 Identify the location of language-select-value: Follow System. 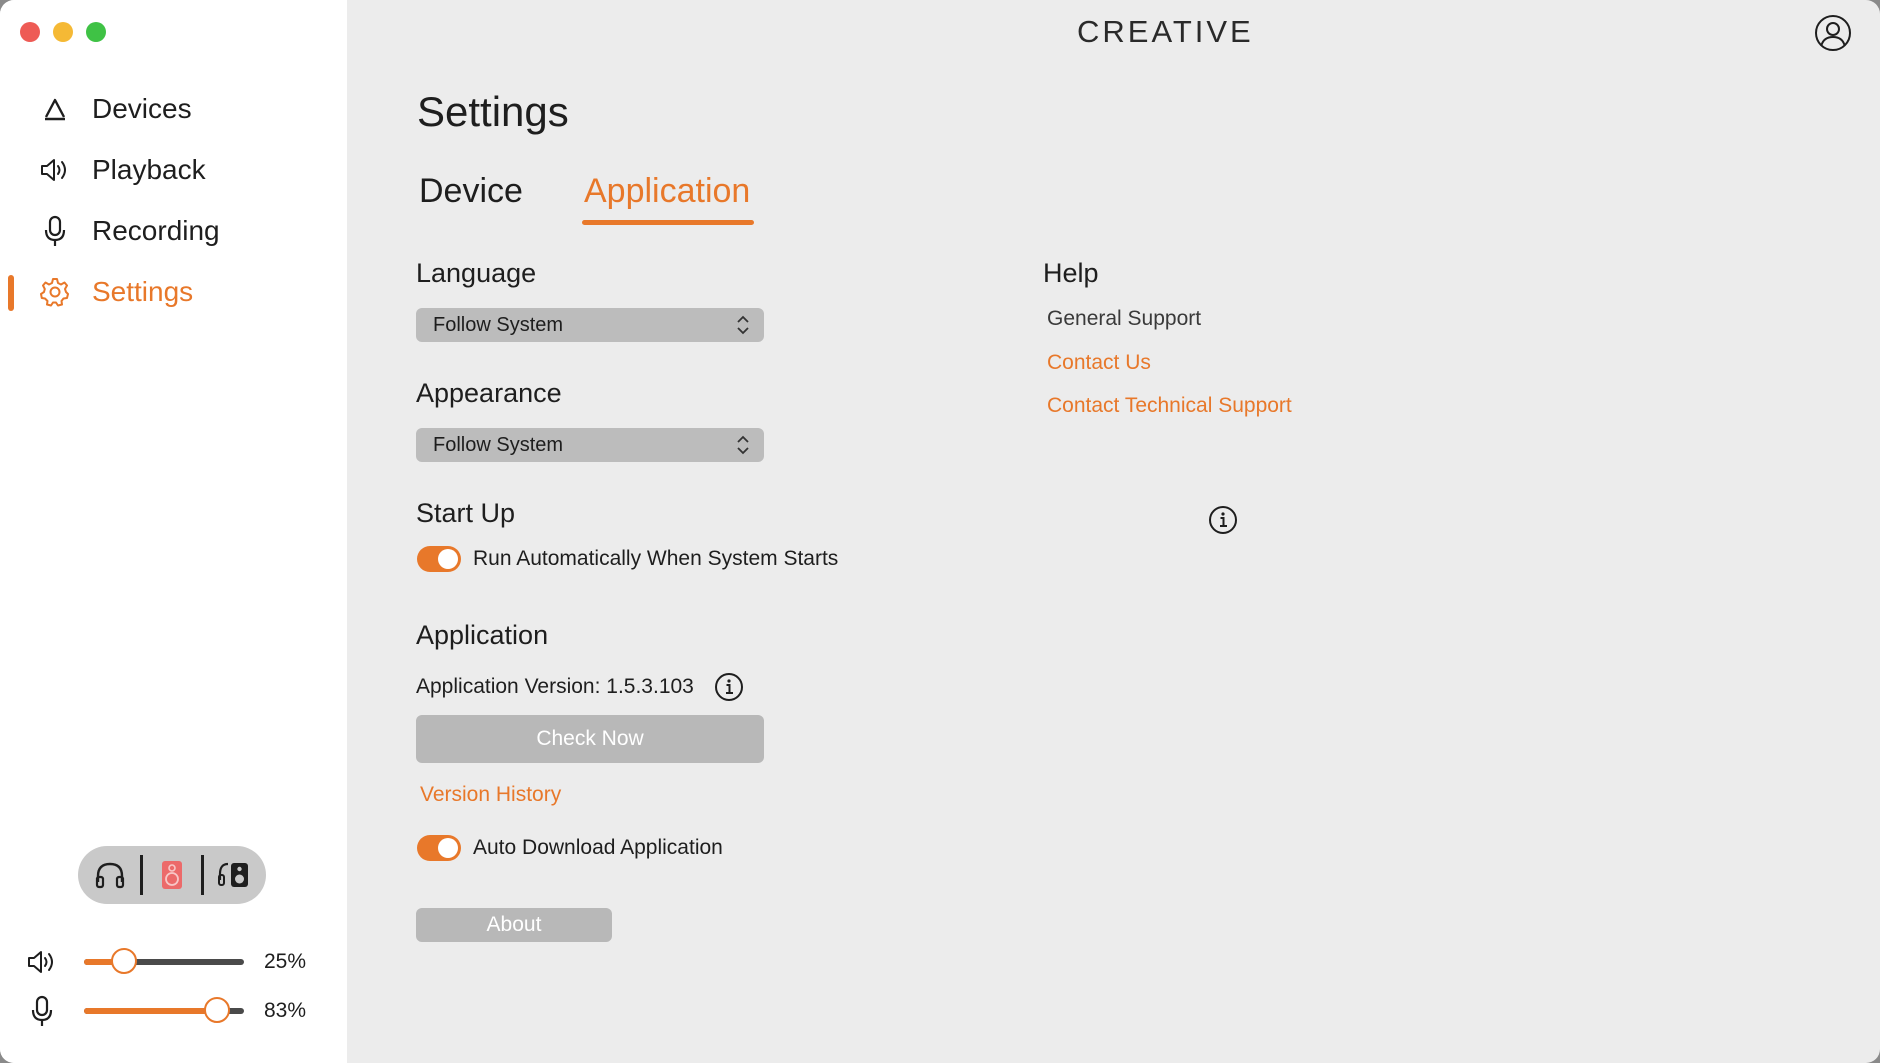
(498, 324).